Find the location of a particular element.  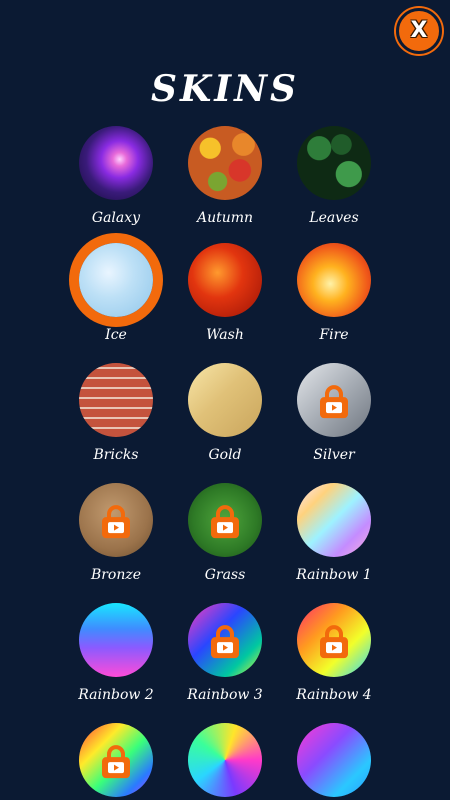

skin-label: Grass is located at coordinates (225, 575).